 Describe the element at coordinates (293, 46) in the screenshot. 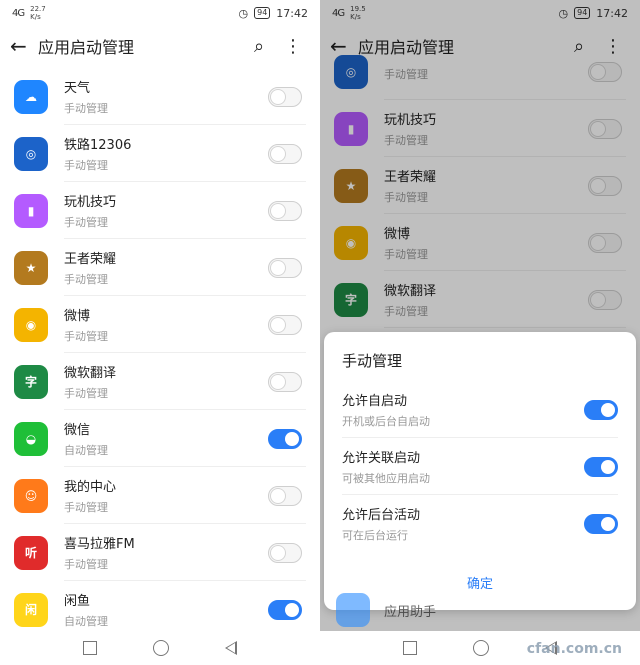

I see `more-vert-icon: ⋮` at that location.